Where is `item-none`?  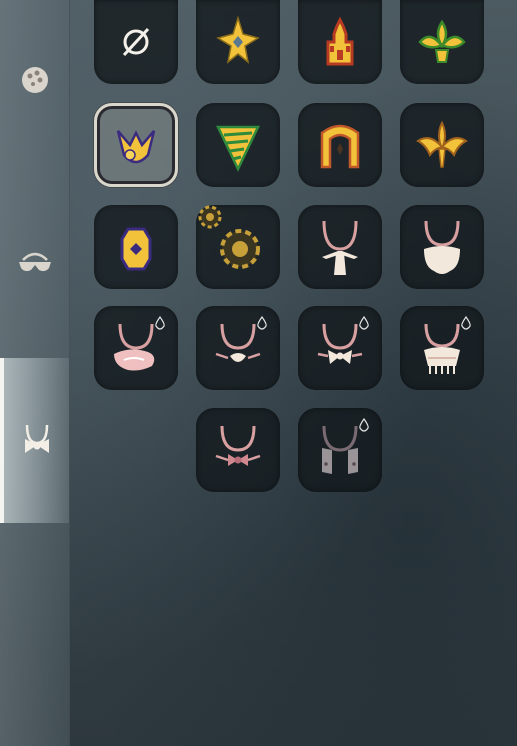
item-none is located at coordinates (136, 42).